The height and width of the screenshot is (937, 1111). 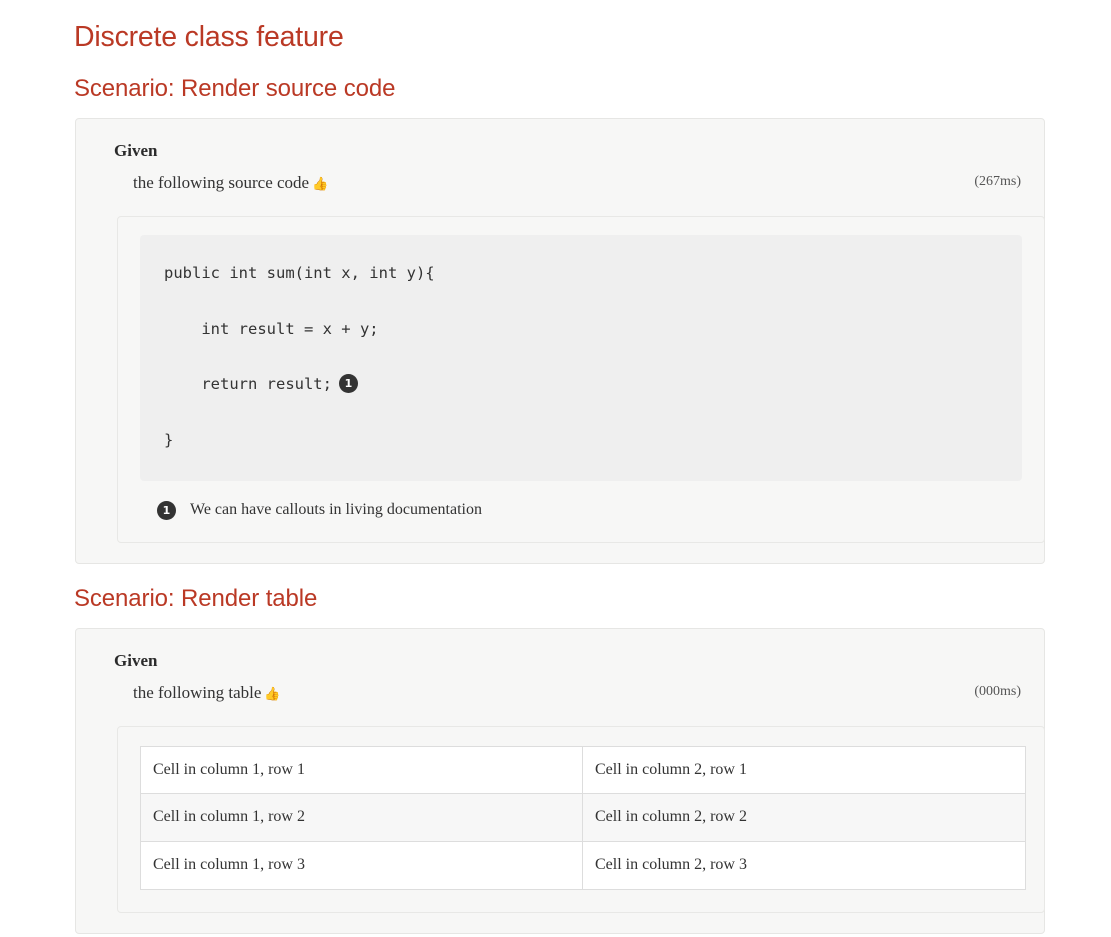 I want to click on code-line: }, so click(x=169, y=440).